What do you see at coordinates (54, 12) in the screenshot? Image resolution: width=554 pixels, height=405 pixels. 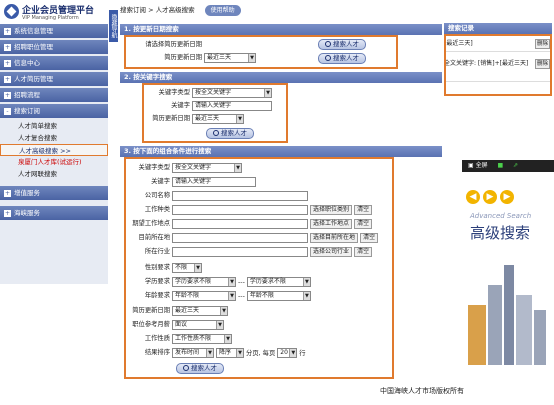 I see `logo: 企业会员管理平台 VIP Managing Platform` at bounding box center [54, 12].